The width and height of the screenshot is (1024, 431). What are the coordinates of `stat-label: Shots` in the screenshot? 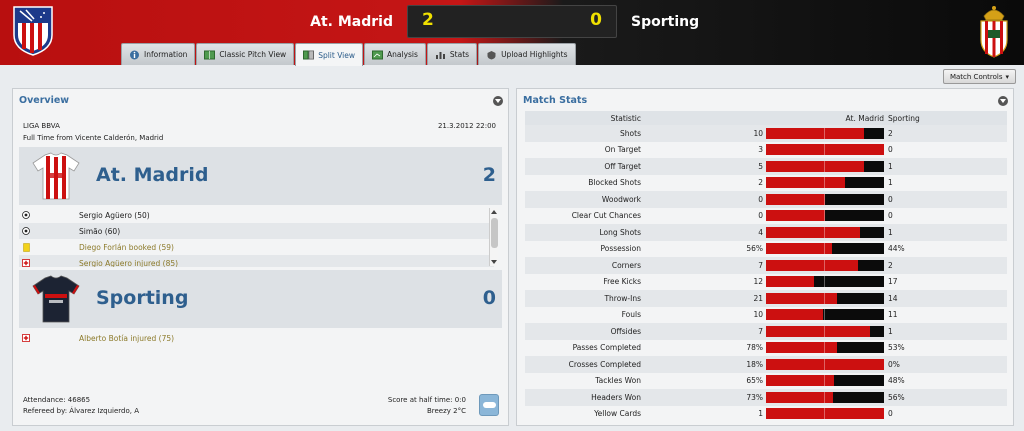 It's located at (630, 133).